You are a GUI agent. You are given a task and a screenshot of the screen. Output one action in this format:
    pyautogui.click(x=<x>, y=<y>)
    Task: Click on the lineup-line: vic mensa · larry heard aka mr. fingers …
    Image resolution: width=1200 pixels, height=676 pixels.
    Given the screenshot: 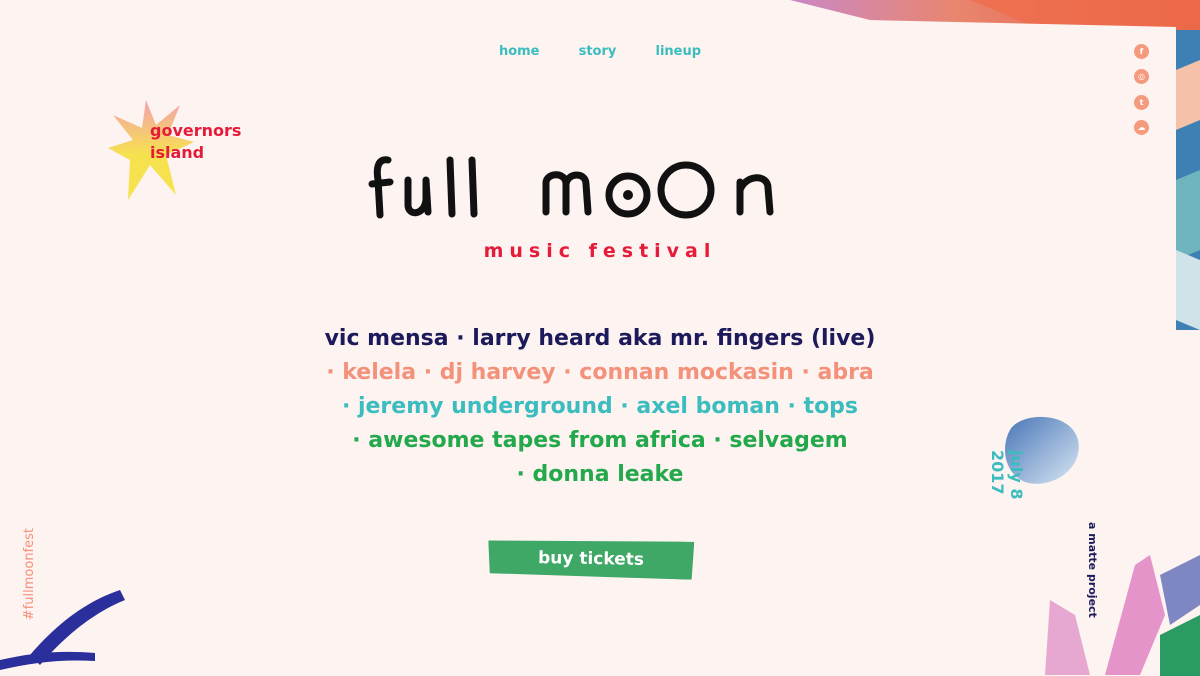 What is the action you would take?
    pyautogui.click(x=600, y=338)
    